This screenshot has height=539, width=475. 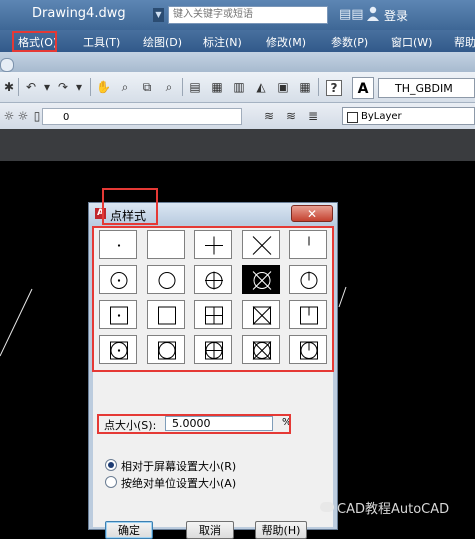 What do you see at coordinates (103, 87) in the screenshot?
I see `pan-hand-icon: ✋` at bounding box center [103, 87].